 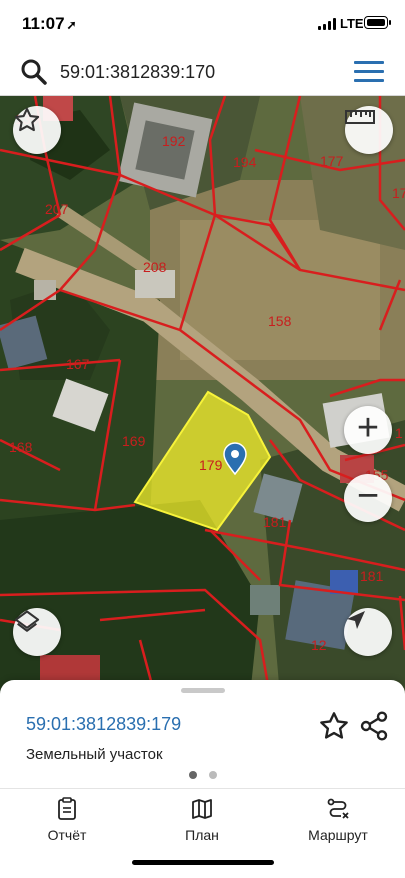 I want to click on network-type: LTE, so click(x=352, y=23).